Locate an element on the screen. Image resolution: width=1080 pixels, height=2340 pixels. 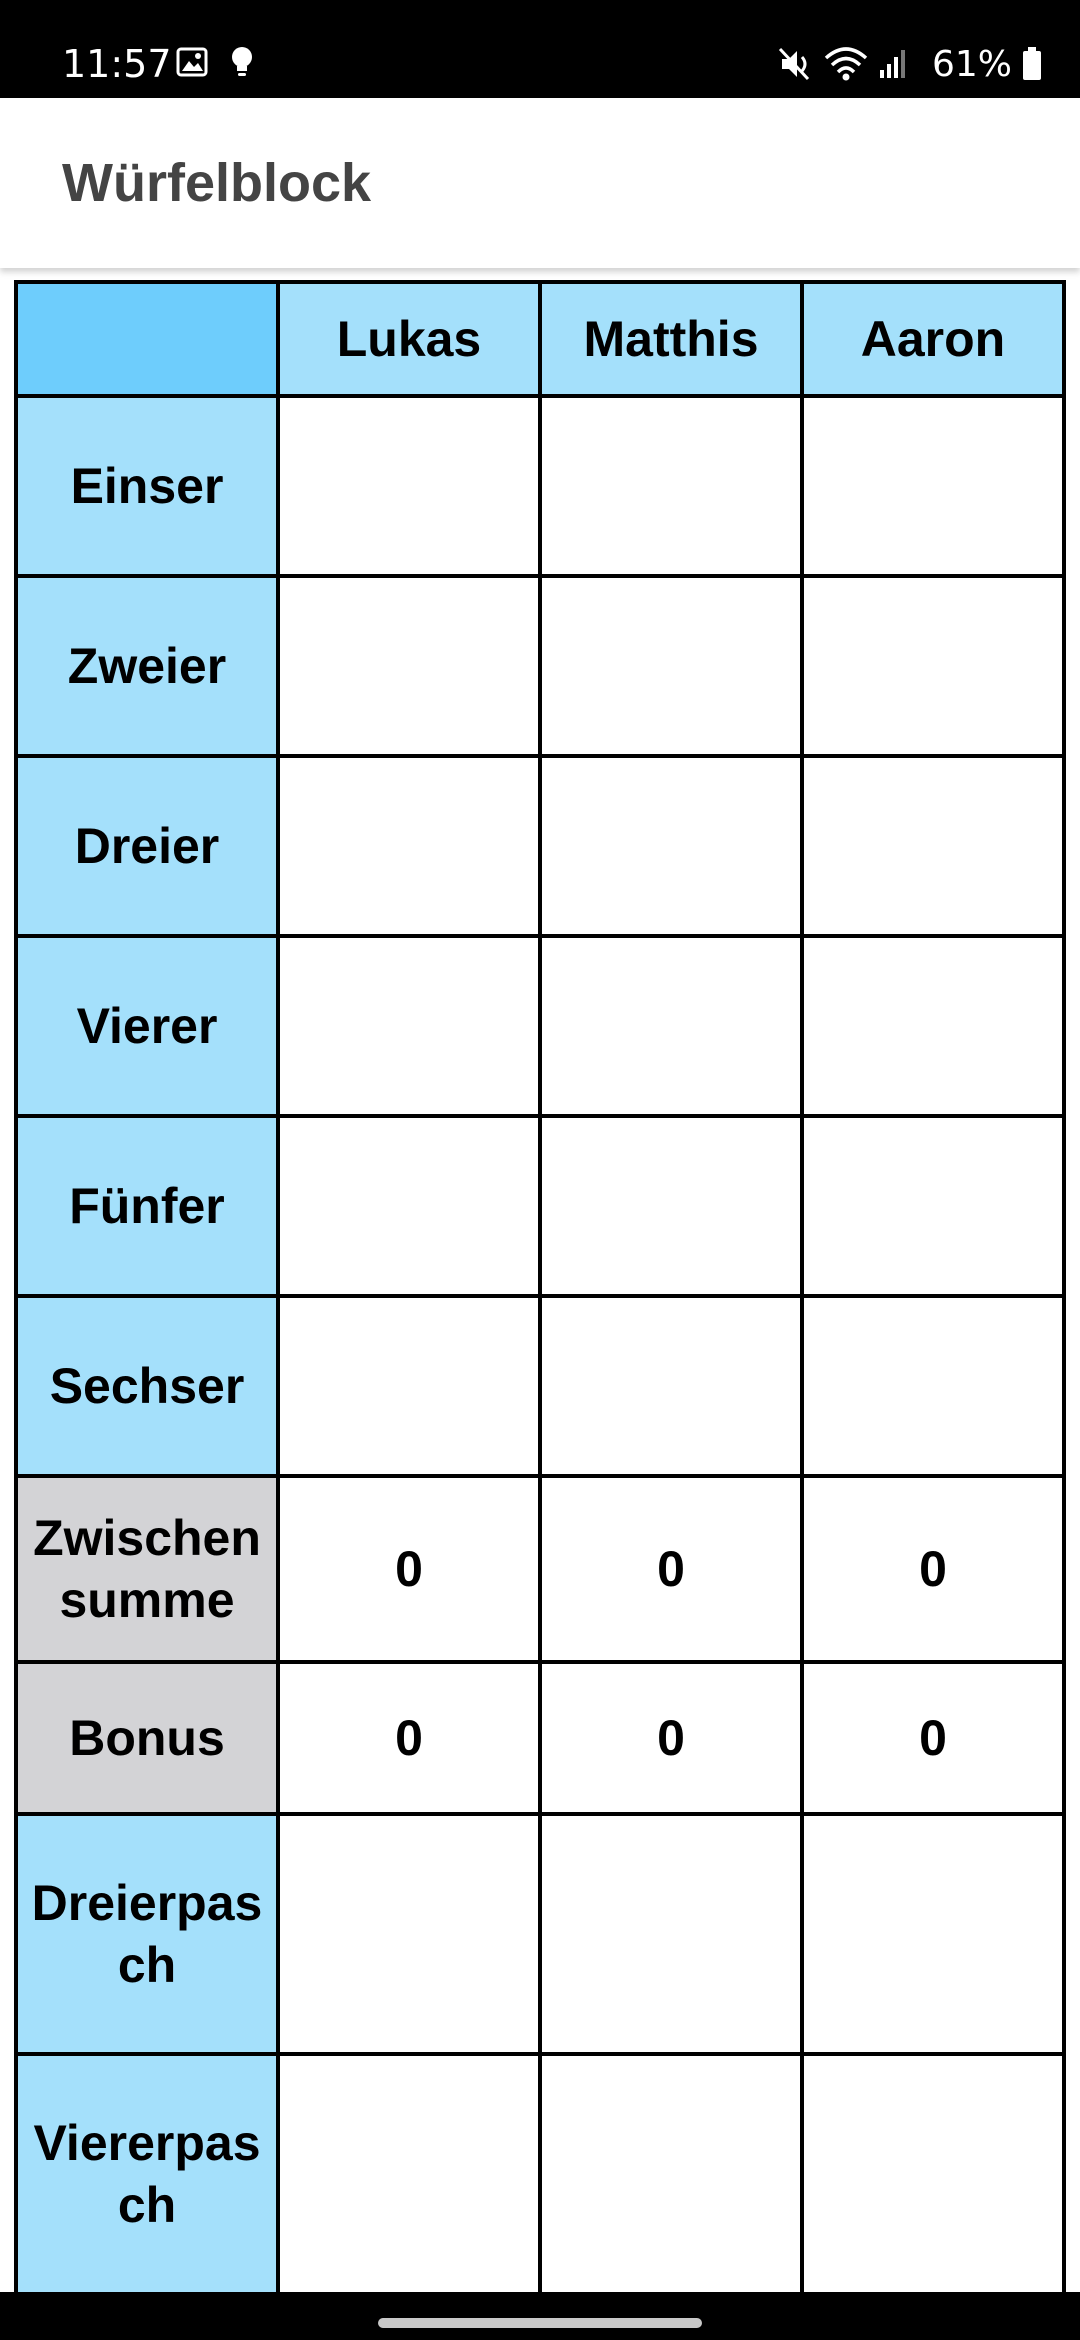
row-label-zweier: Zweier is located at coordinates (147, 666).